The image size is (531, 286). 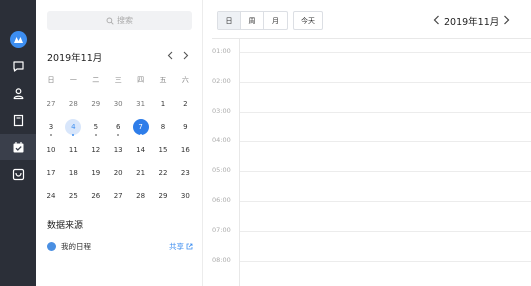 What do you see at coordinates (51, 196) in the screenshot?
I see `calendar-day: 24` at bounding box center [51, 196].